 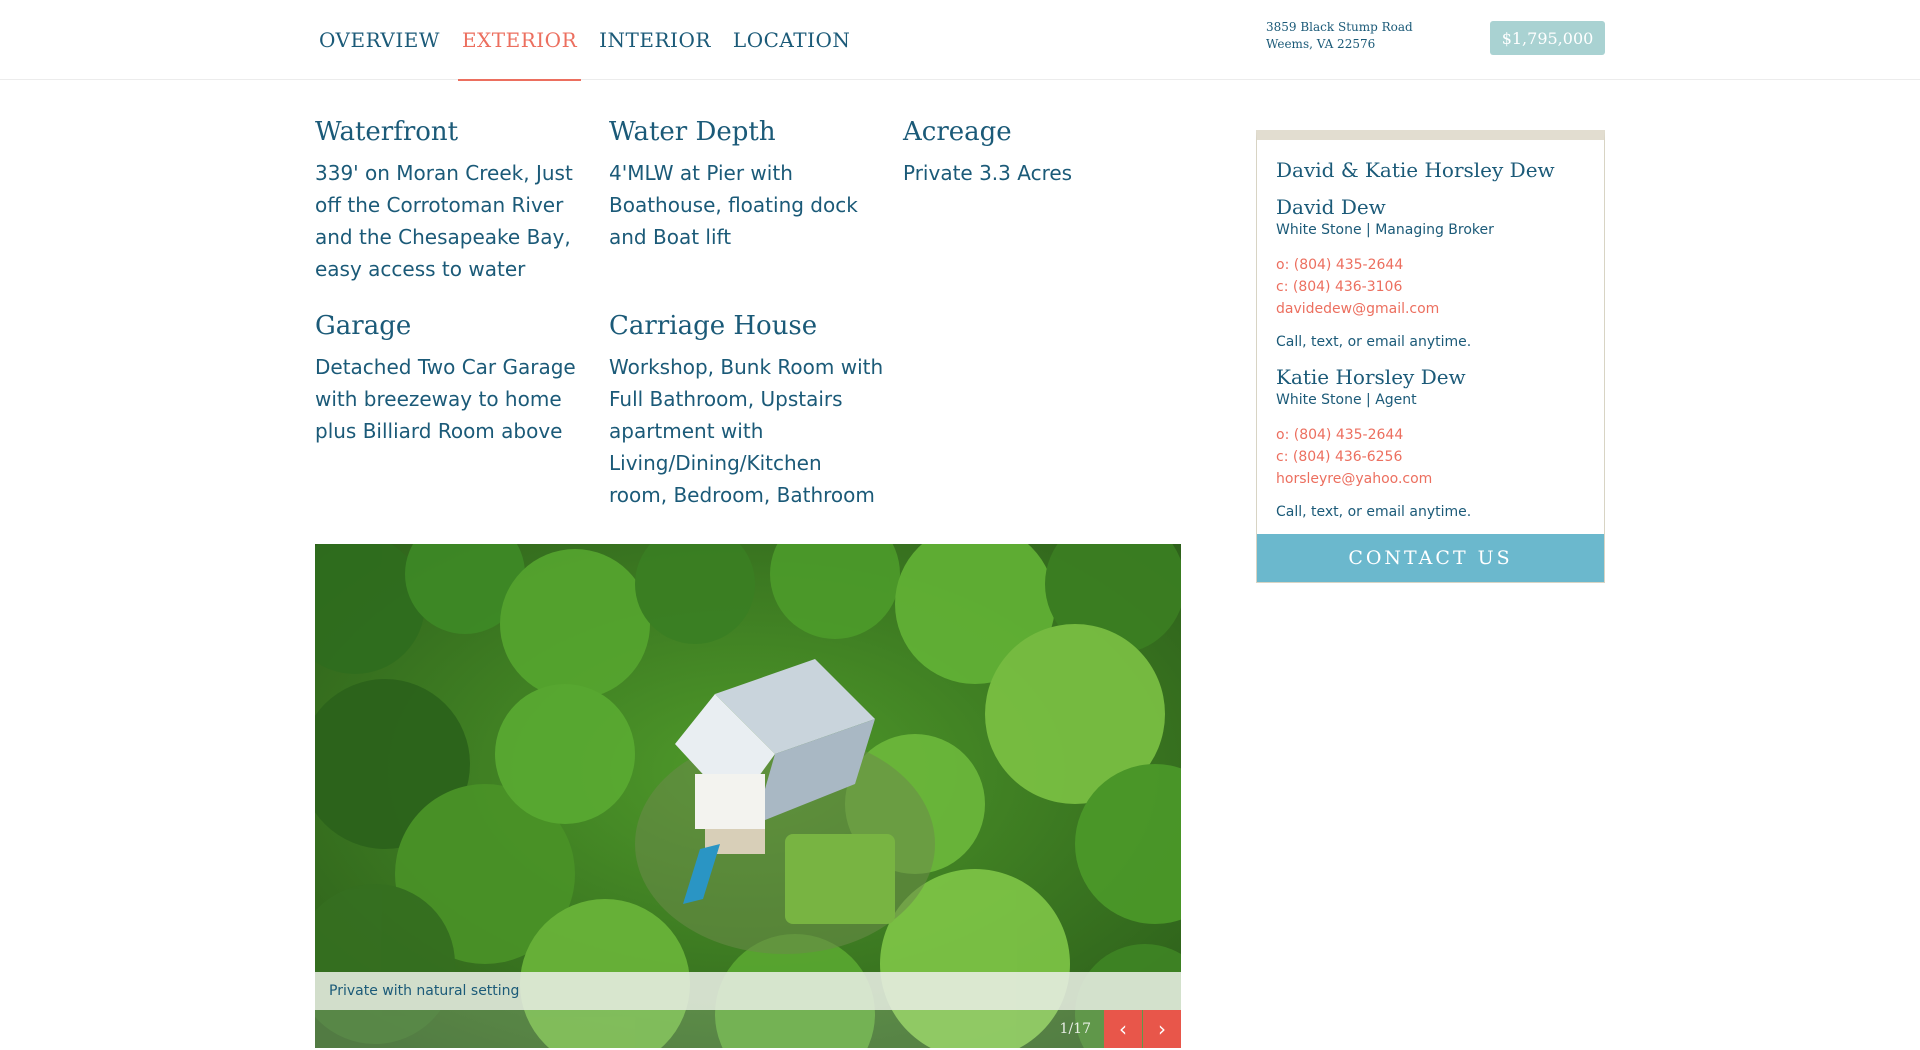 I want to click on feature-title: Water Depth, so click(x=692, y=132).